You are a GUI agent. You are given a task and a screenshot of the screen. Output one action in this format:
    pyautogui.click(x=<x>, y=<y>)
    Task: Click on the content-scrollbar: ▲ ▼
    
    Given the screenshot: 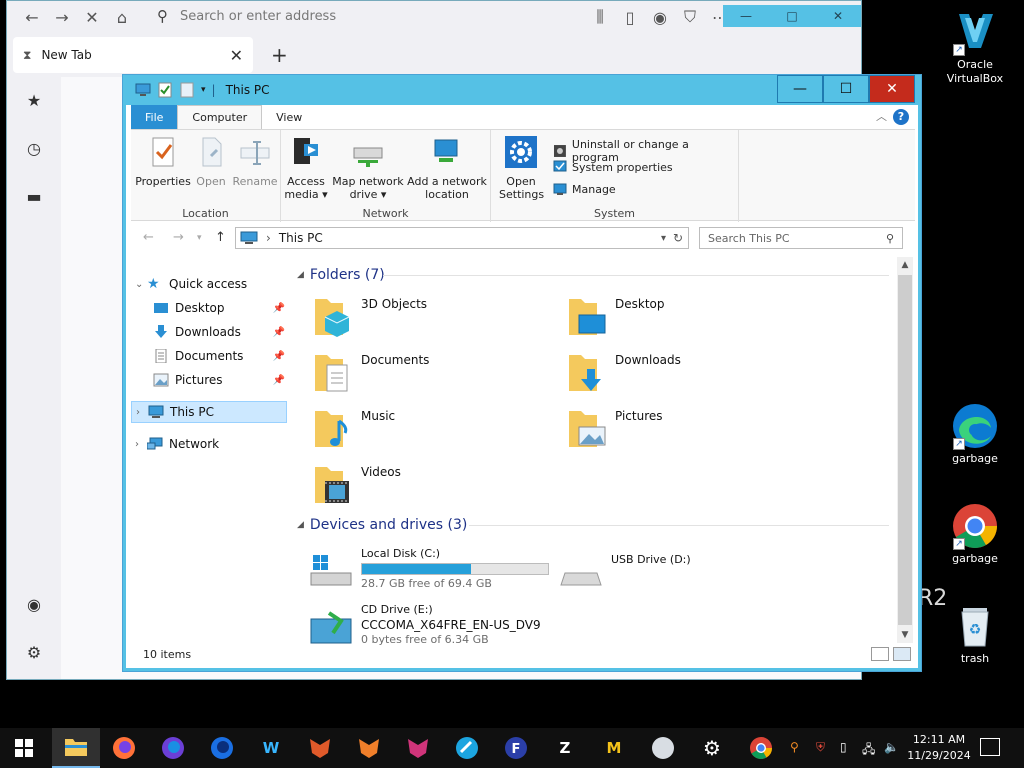 What is the action you would take?
    pyautogui.click(x=905, y=450)
    